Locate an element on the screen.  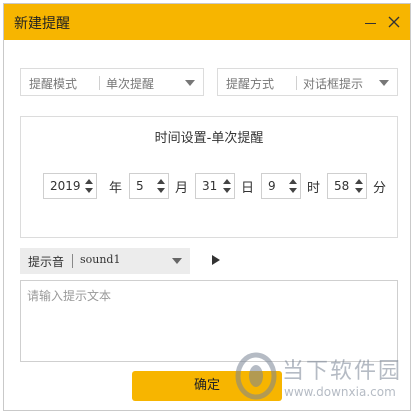
watermark-brand: 当下软件园 is located at coordinates (342, 371).